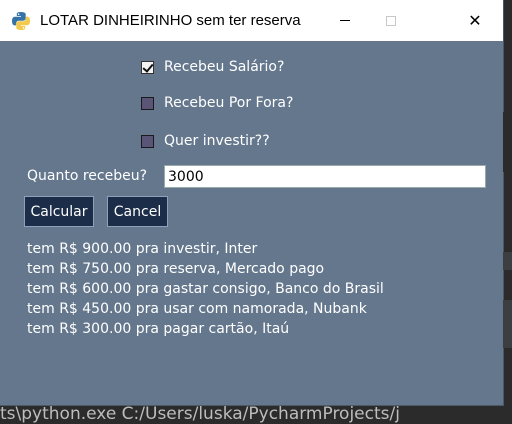 The height and width of the screenshot is (424, 512). What do you see at coordinates (325, 176) in the screenshot?
I see `amount-input` at bounding box center [325, 176].